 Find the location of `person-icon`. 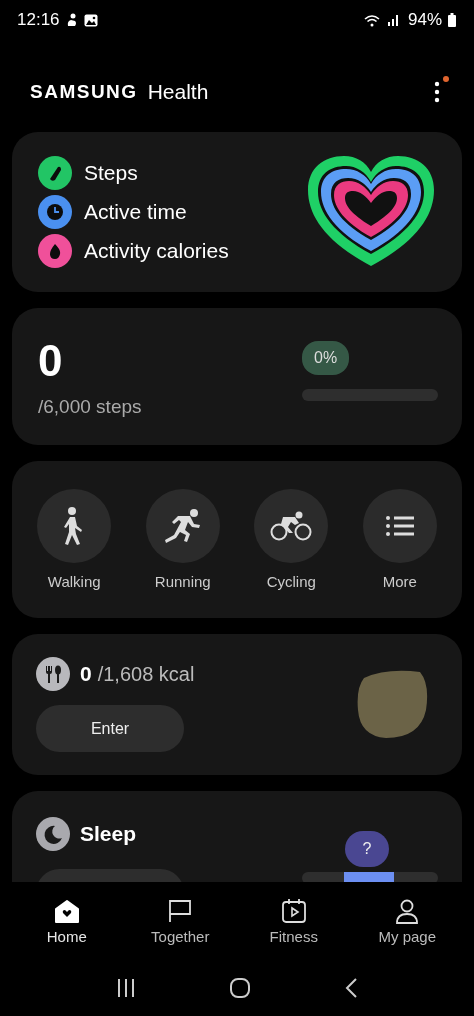

person-icon is located at coordinates (407, 910).